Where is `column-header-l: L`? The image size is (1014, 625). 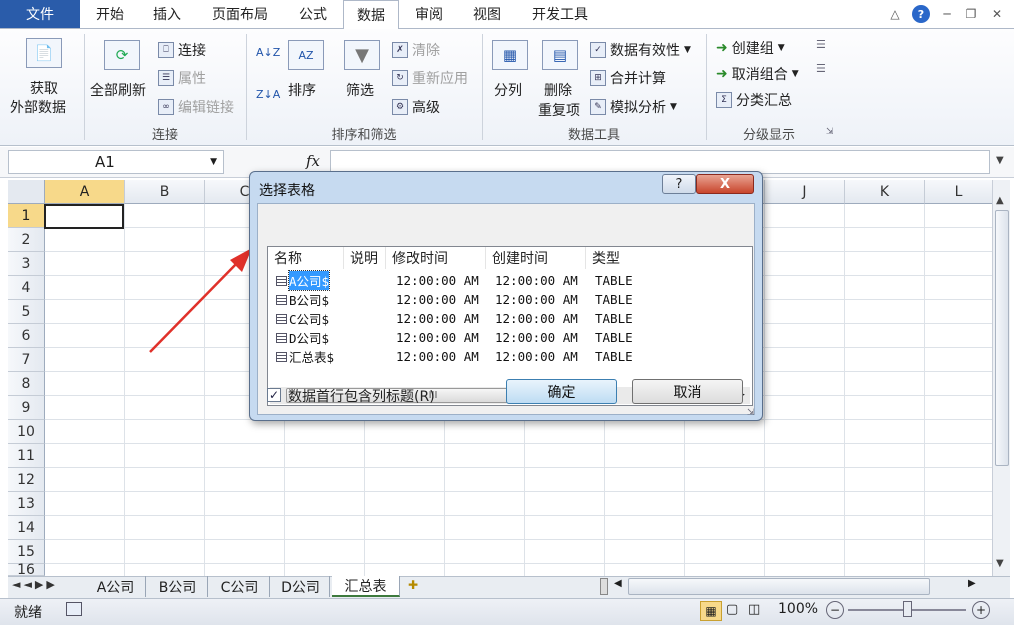 column-header-l: L is located at coordinates (959, 192).